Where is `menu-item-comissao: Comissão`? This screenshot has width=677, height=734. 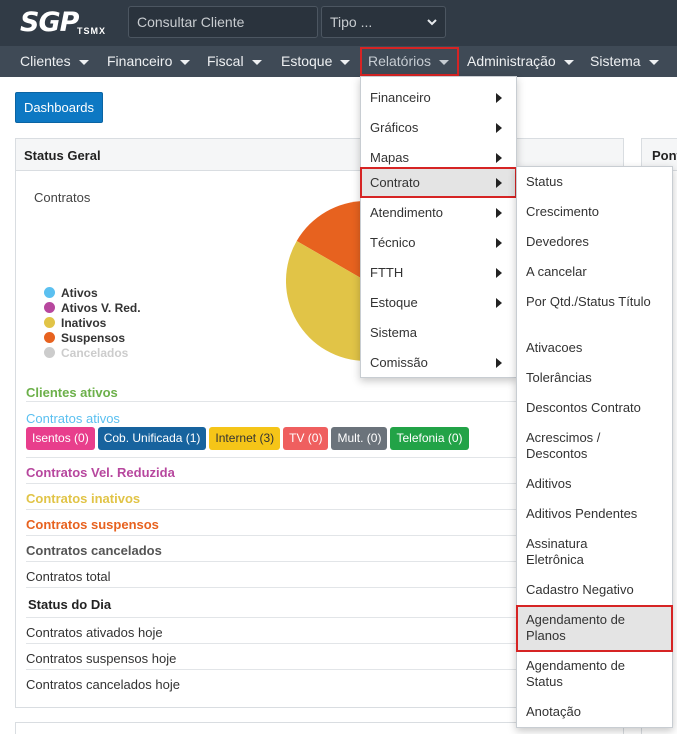 menu-item-comissao: Comissão is located at coordinates (438, 363).